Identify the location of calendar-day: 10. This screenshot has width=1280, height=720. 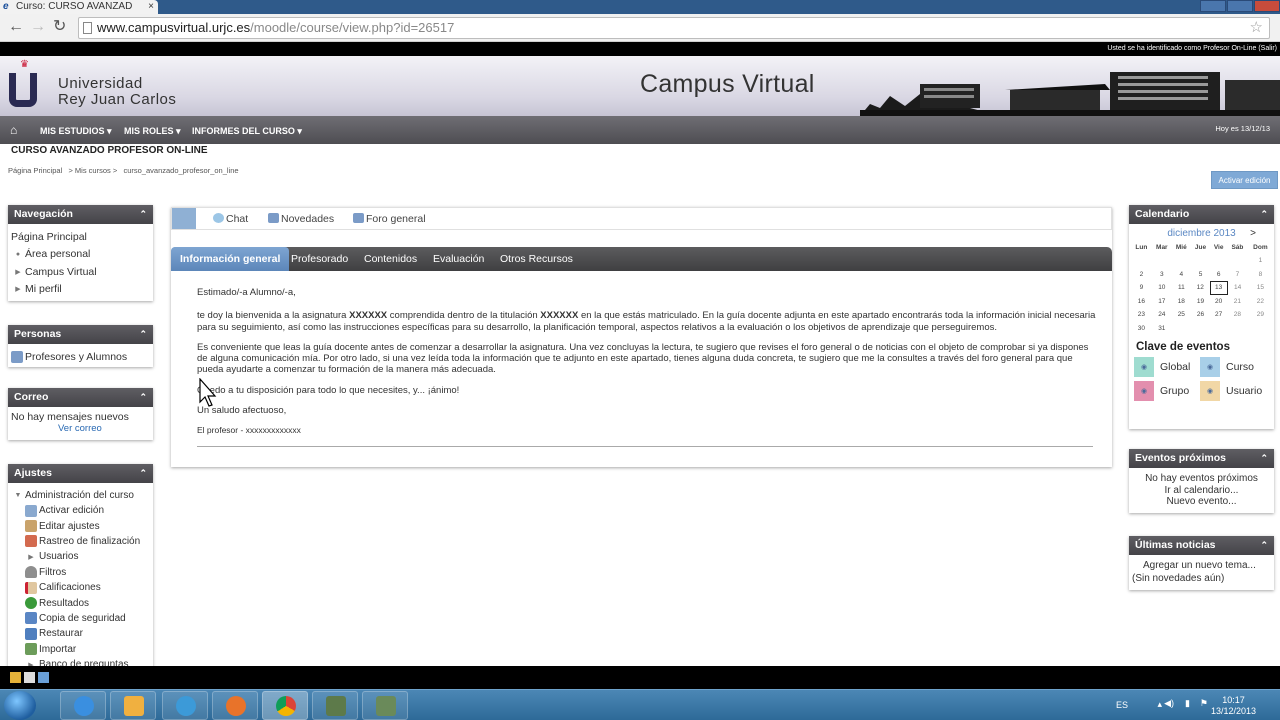
(1162, 288).